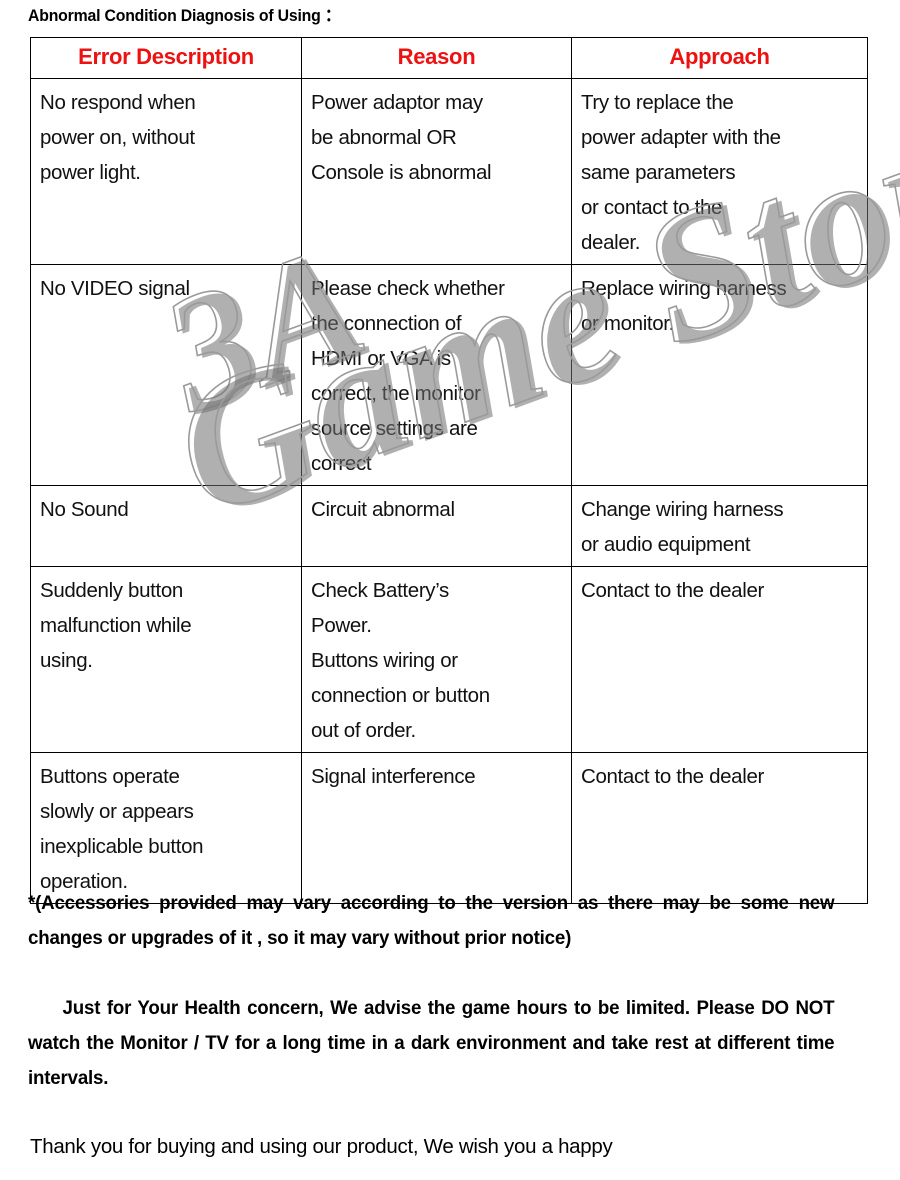 The image size is (900, 1180). I want to click on column-header-reason: Reason, so click(436, 58).